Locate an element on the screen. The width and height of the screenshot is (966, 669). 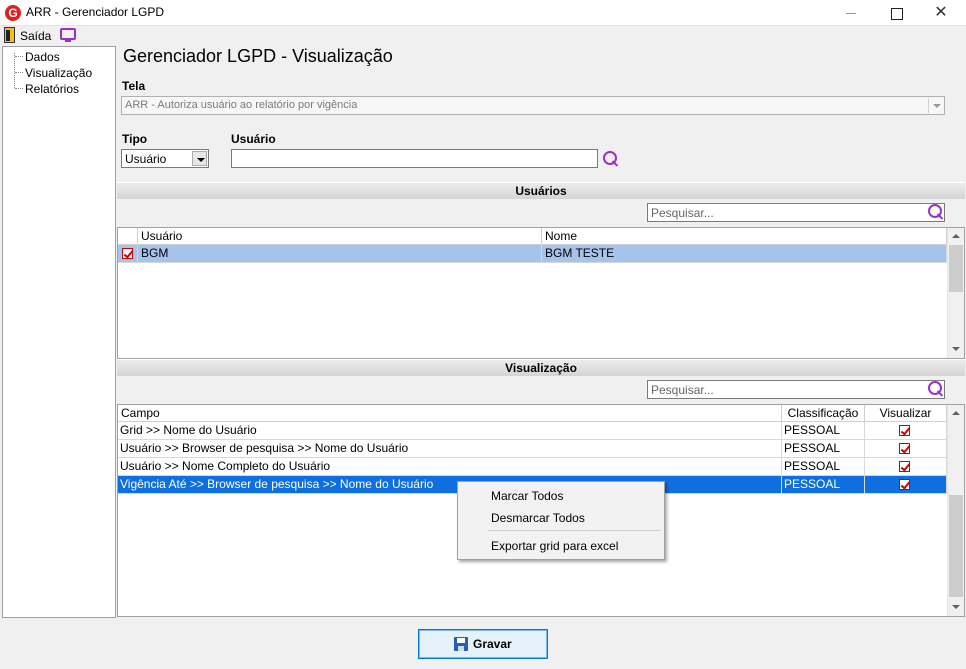
header-campo: Campo is located at coordinates (450, 413).